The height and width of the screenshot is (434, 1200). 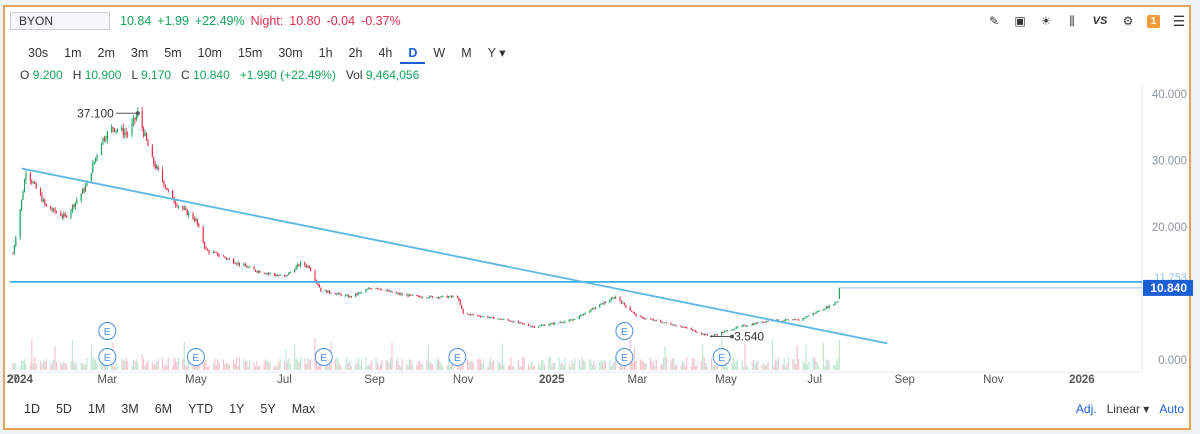 What do you see at coordinates (284, 380) in the screenshot?
I see `x-tick-label: Jul` at bounding box center [284, 380].